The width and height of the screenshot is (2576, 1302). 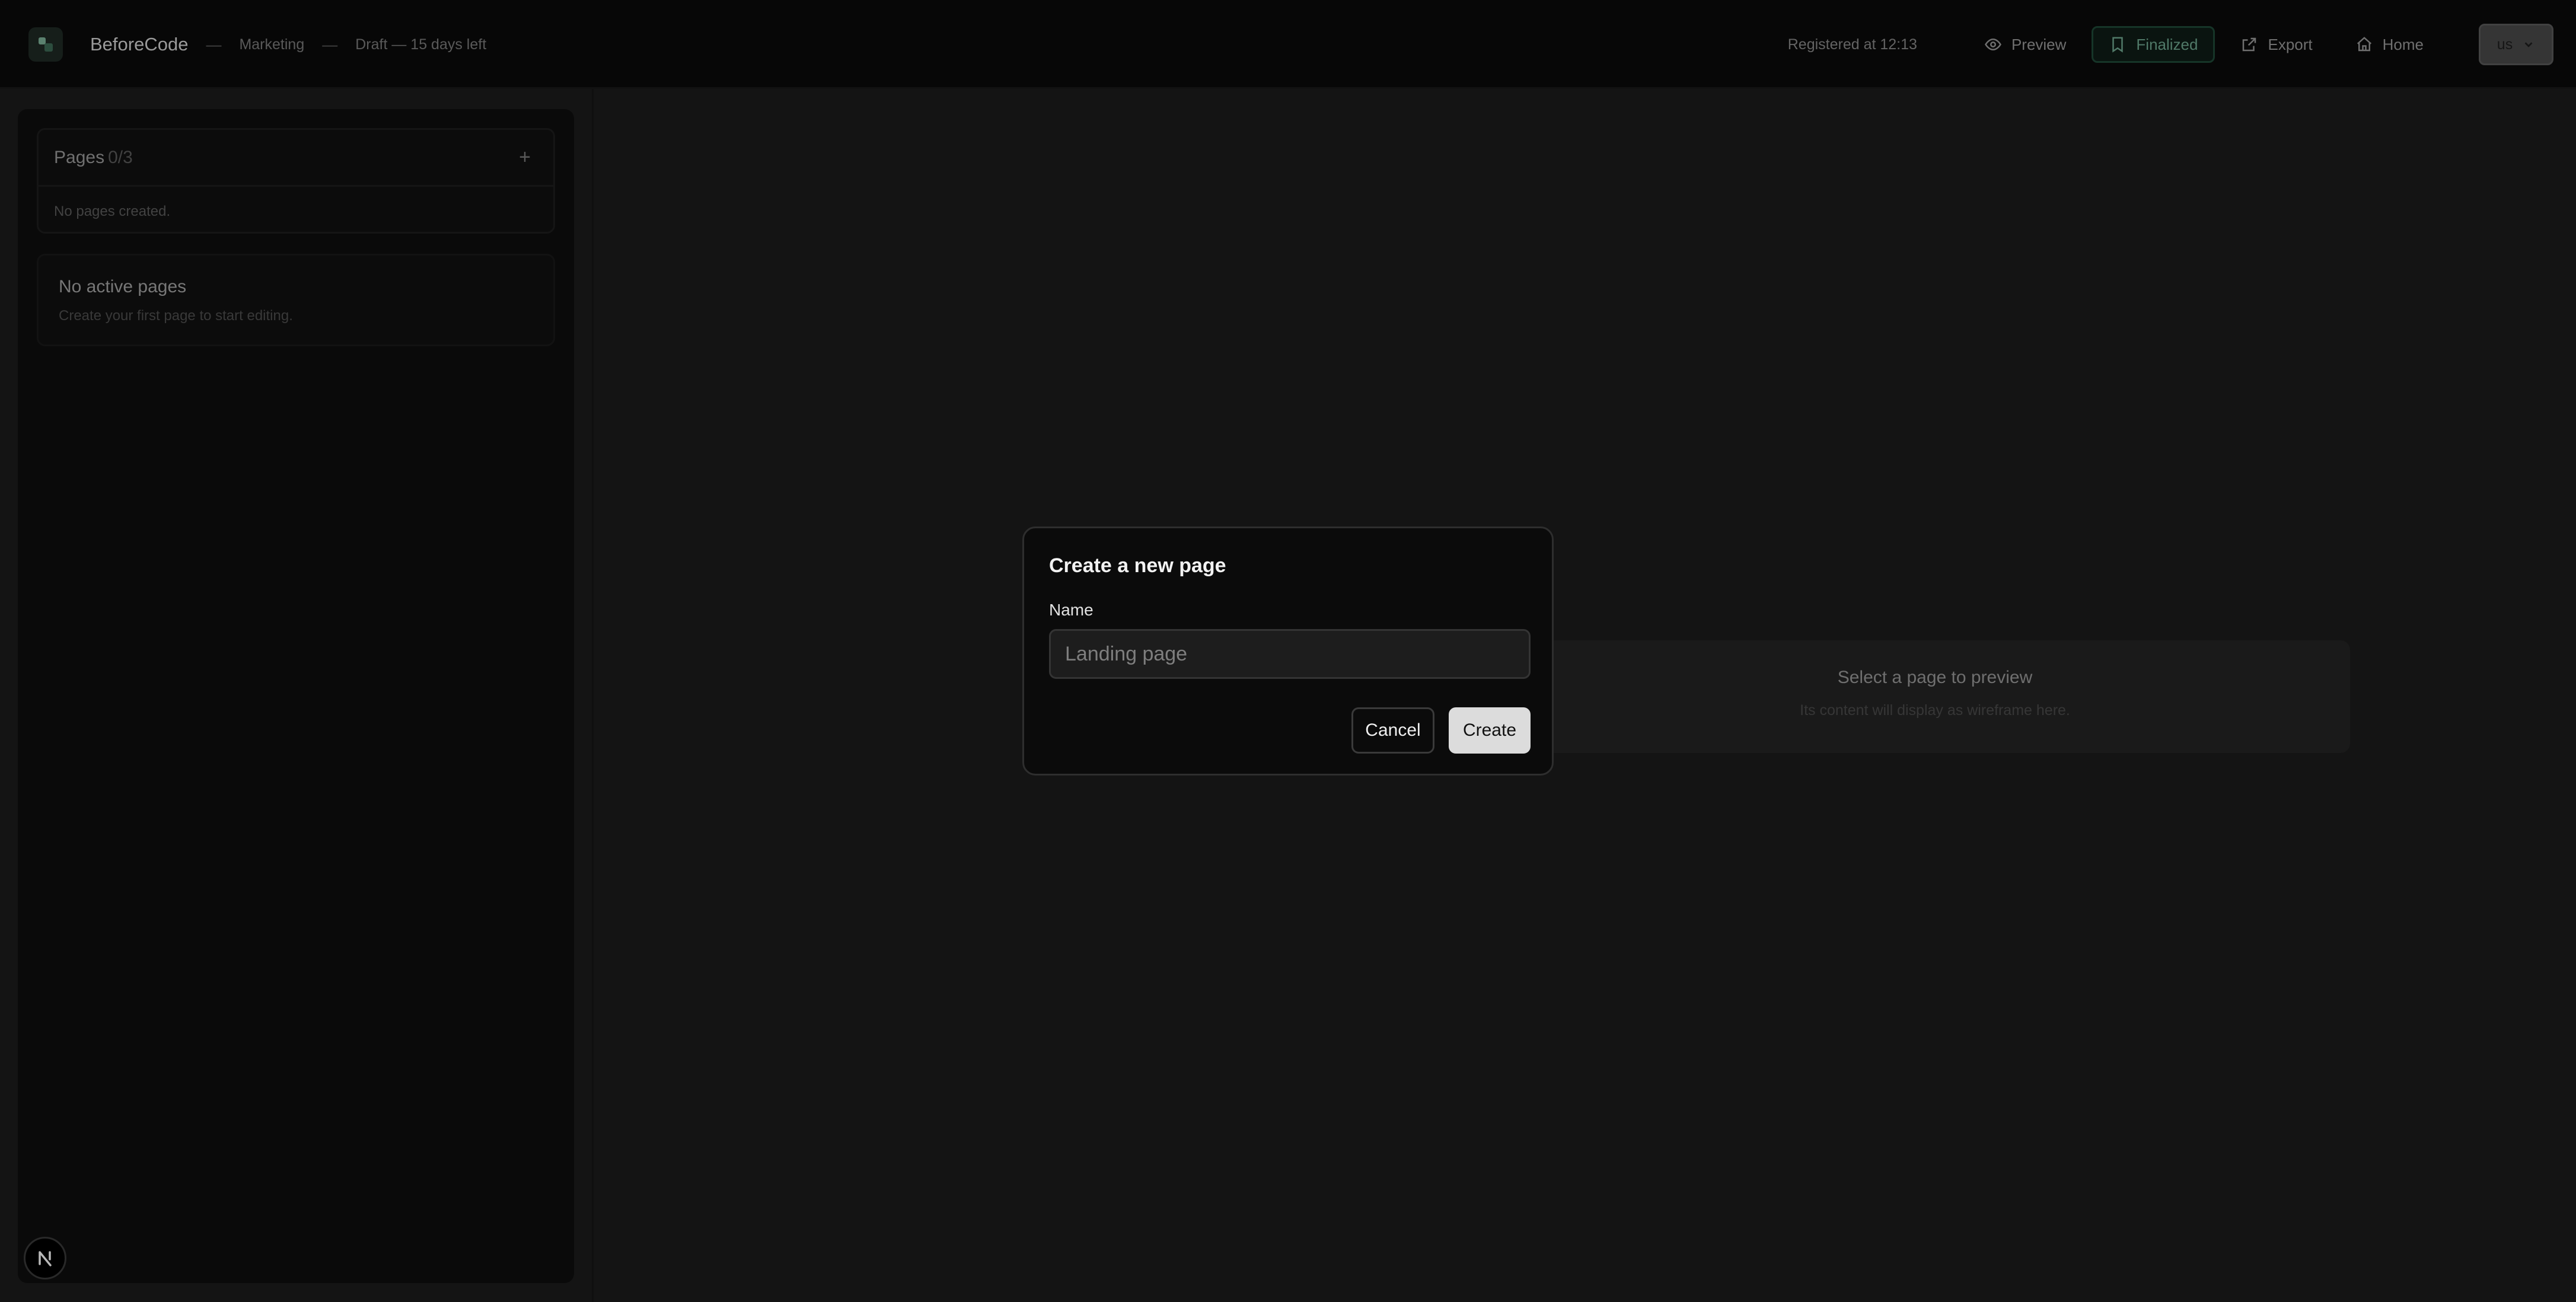 What do you see at coordinates (1137, 565) in the screenshot?
I see `dialog-title: Create a new page` at bounding box center [1137, 565].